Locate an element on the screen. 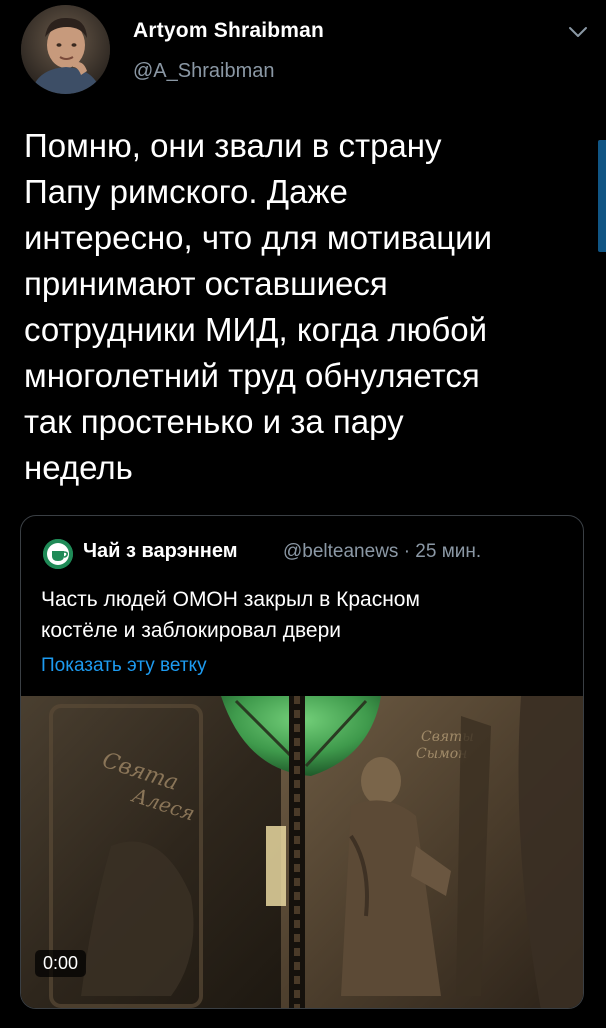 The image size is (606, 1028). quoted-author-name: Чай з варэннем is located at coordinates (160, 551).